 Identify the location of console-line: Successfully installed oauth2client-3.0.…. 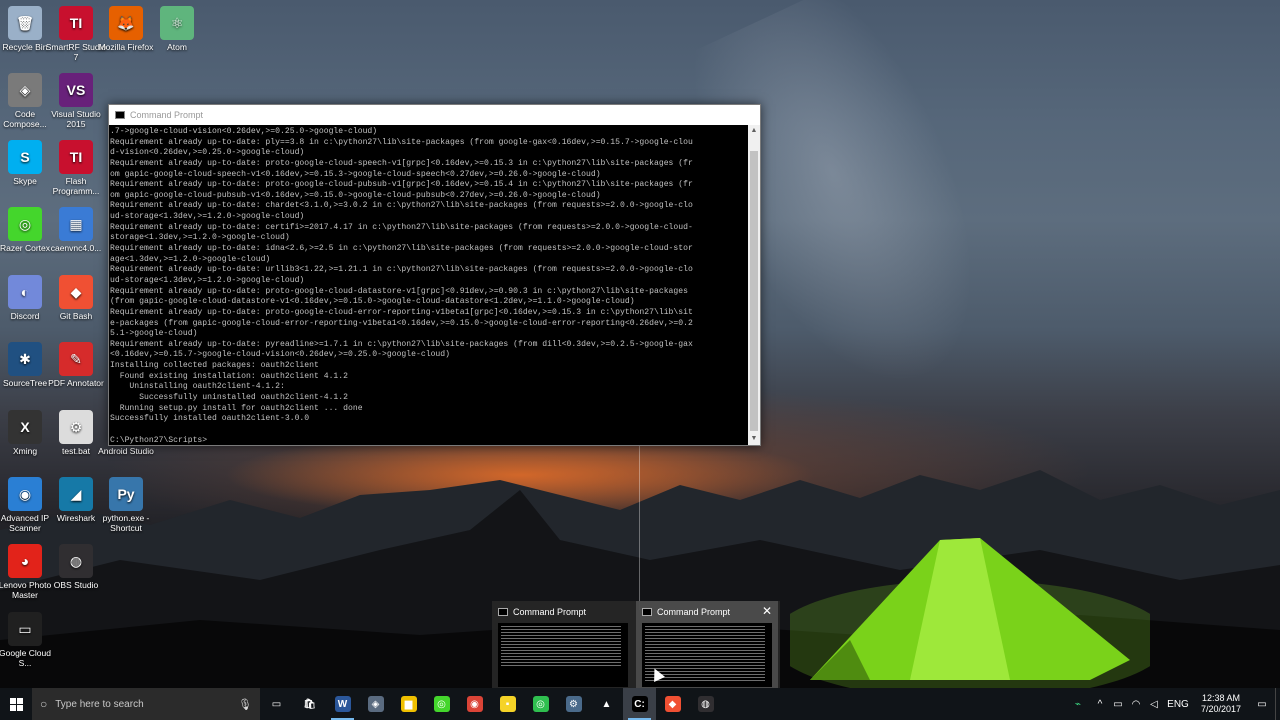
(210, 419).